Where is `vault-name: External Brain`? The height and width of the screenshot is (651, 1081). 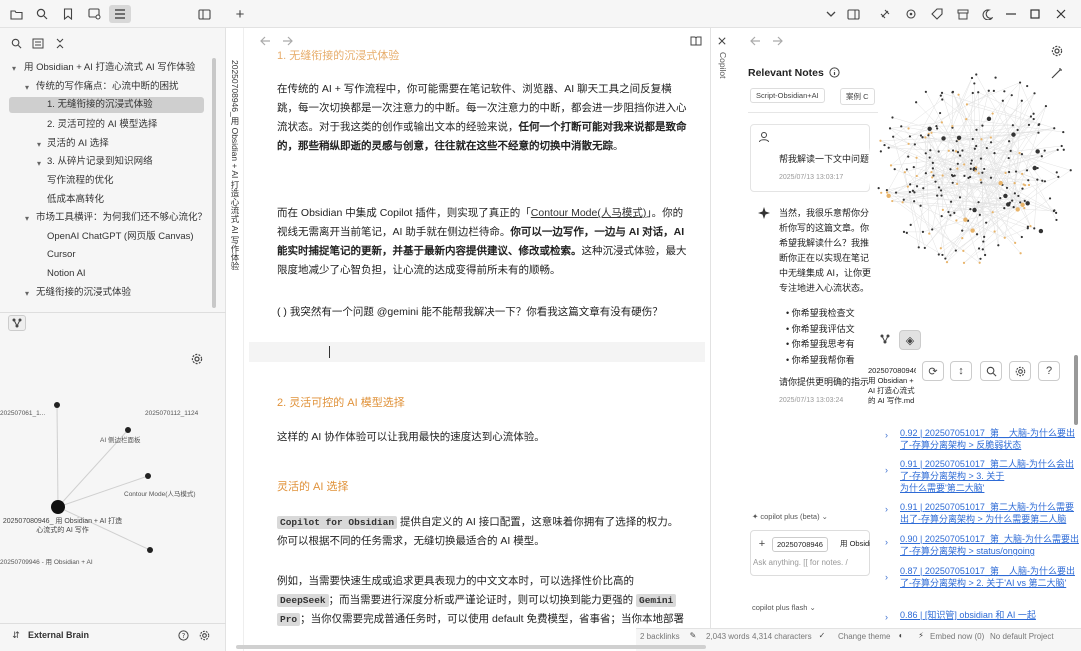
vault-name: External Brain is located at coordinates (58, 635).